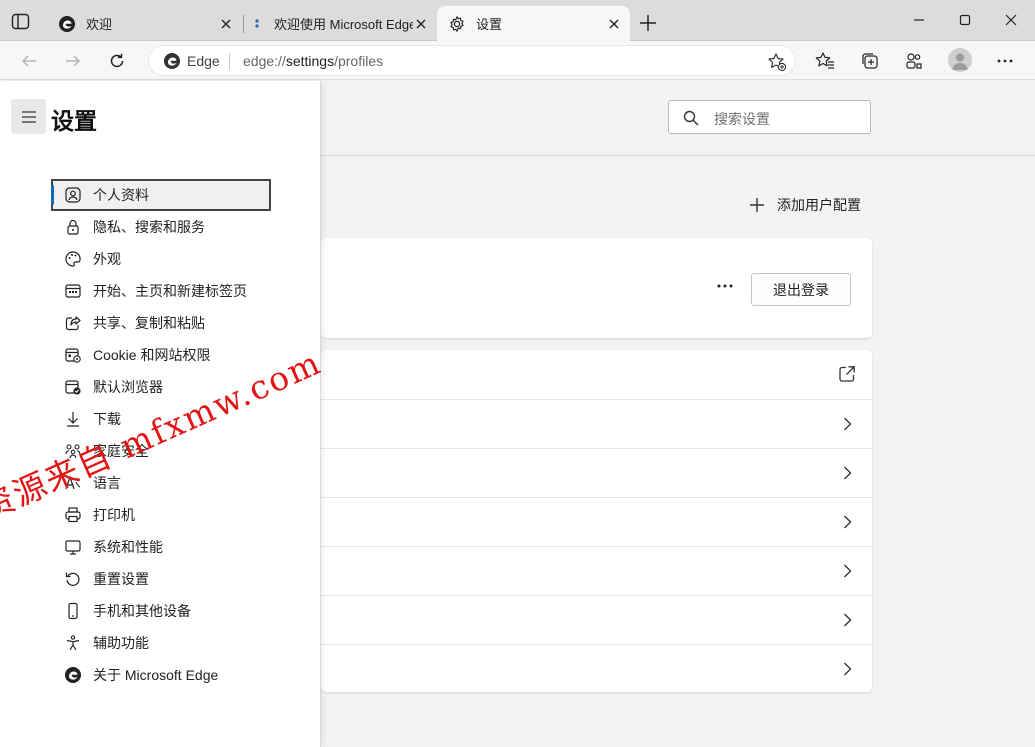  What do you see at coordinates (161, 451) in the screenshot?
I see `nav-item-family: 家庭安全` at bounding box center [161, 451].